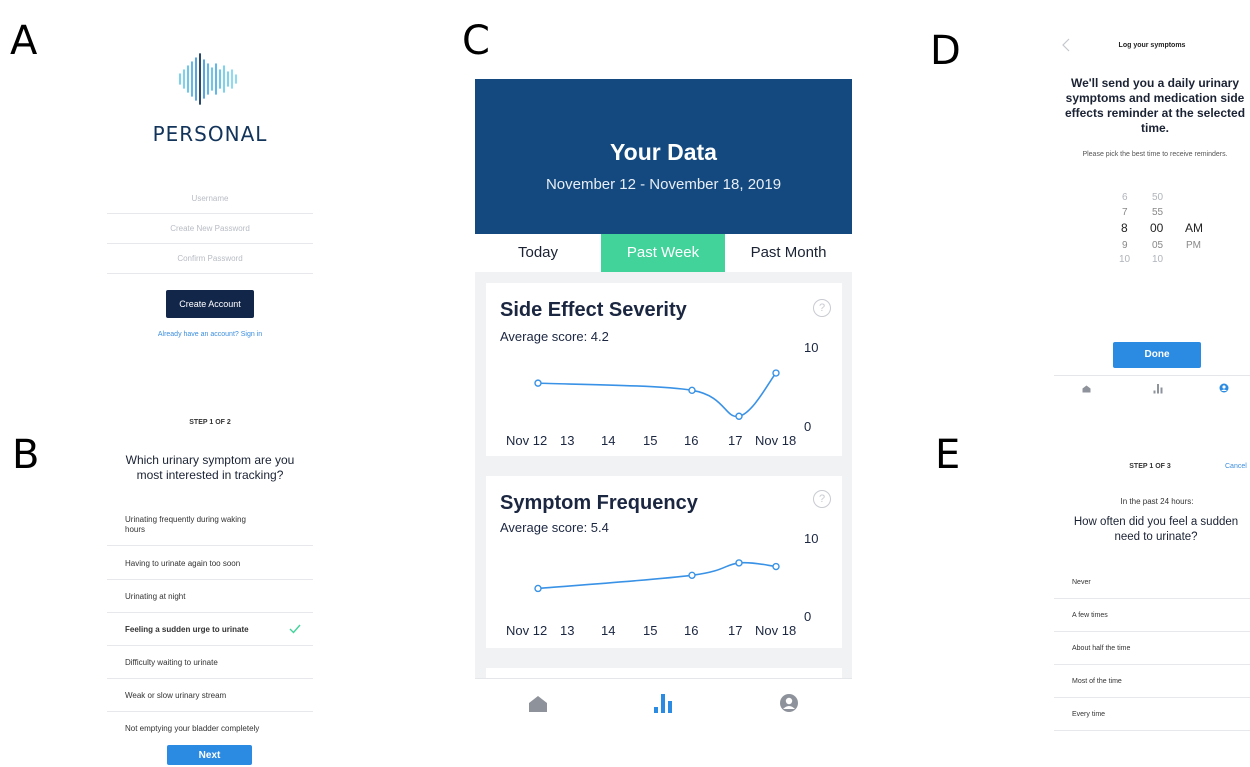 The height and width of the screenshot is (767, 1250). I want to click on answer-option: Most of the time, so click(1152, 681).